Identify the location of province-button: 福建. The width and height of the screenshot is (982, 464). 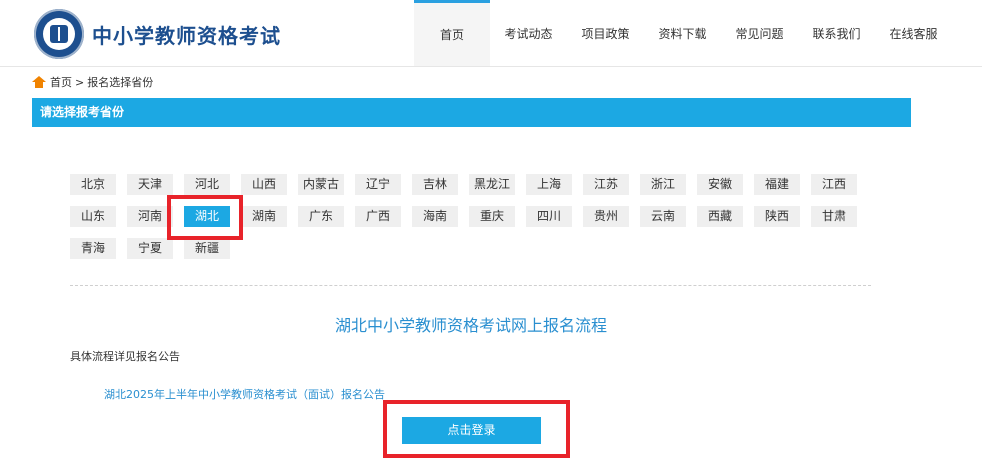
(777, 184).